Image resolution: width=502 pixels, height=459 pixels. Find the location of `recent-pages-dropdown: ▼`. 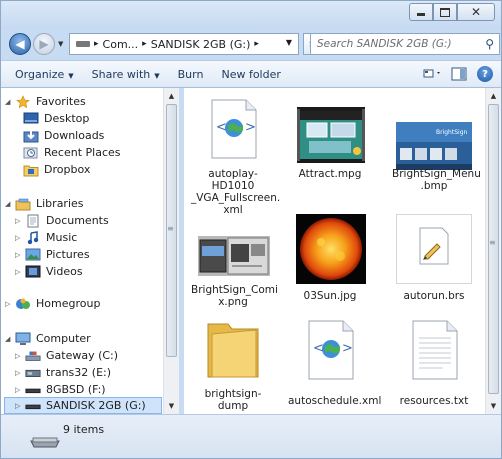

recent-pages-dropdown: ▼ is located at coordinates (60, 44).